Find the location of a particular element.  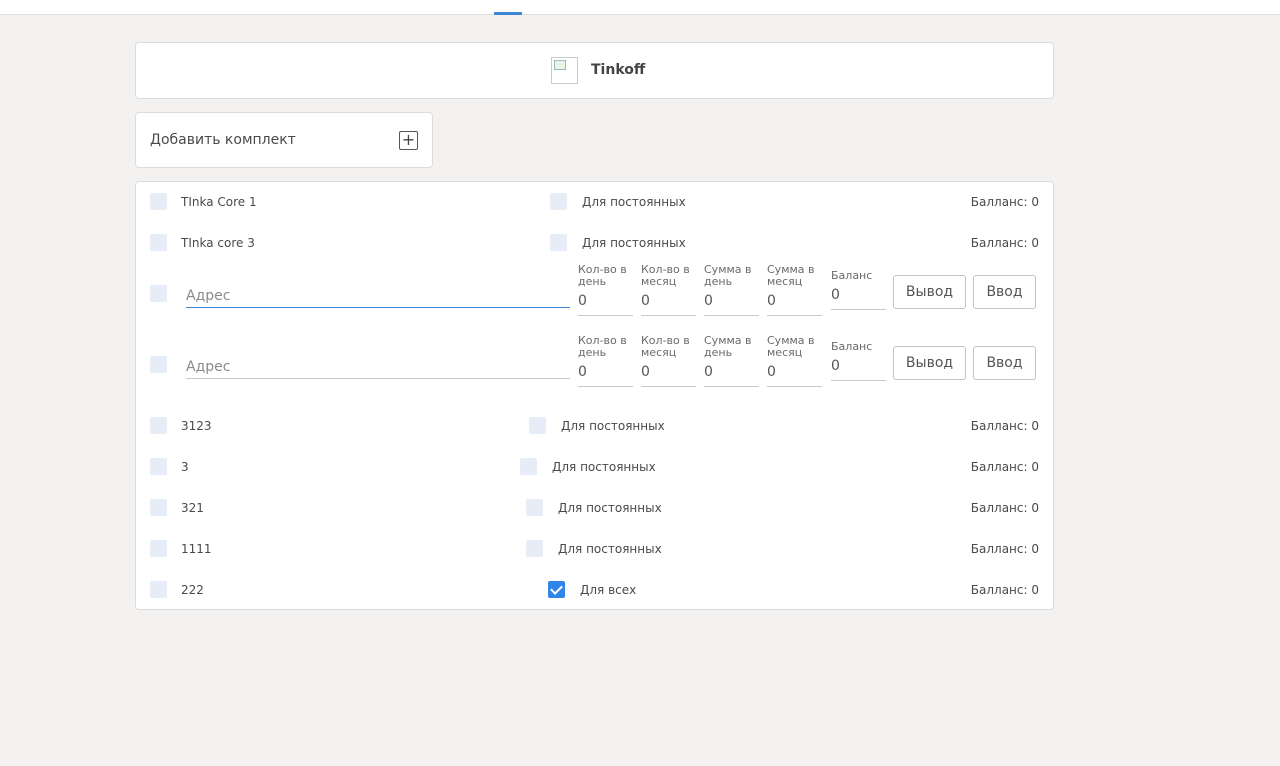

kit-name: 3123 is located at coordinates (196, 426).